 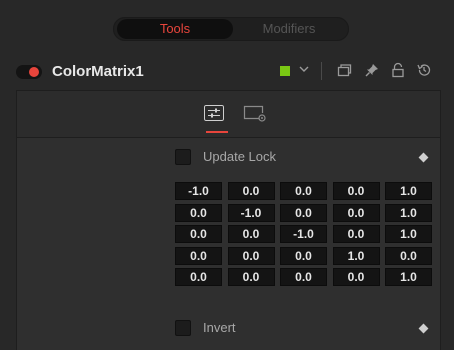 What do you see at coordinates (217, 132) in the screenshot?
I see `active-tab-indicator` at bounding box center [217, 132].